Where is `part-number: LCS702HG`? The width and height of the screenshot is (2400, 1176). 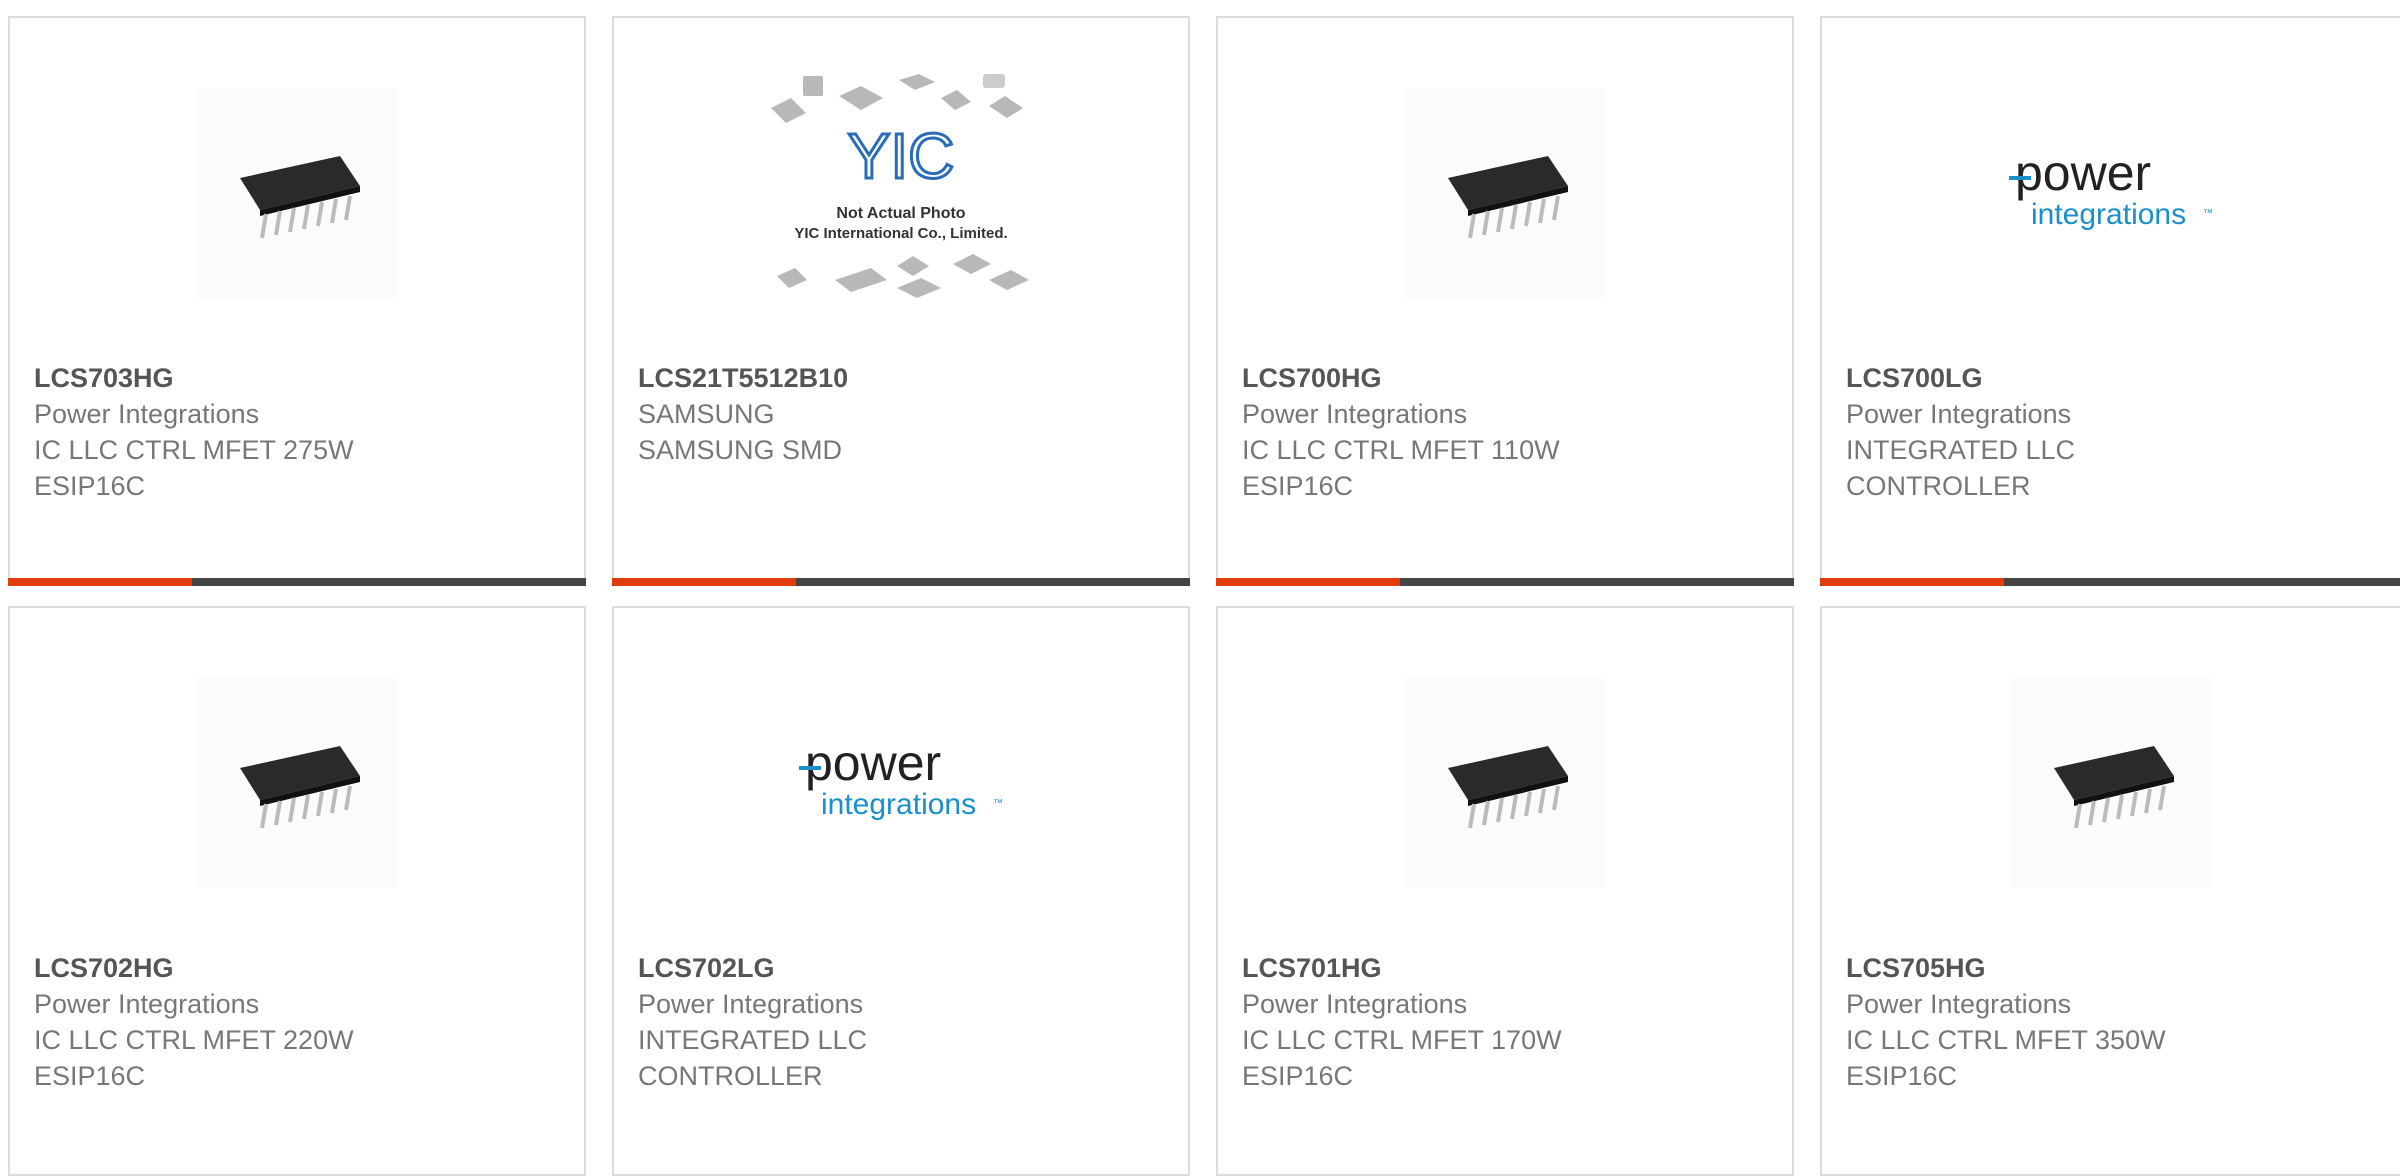 part-number: LCS702HG is located at coordinates (294, 968).